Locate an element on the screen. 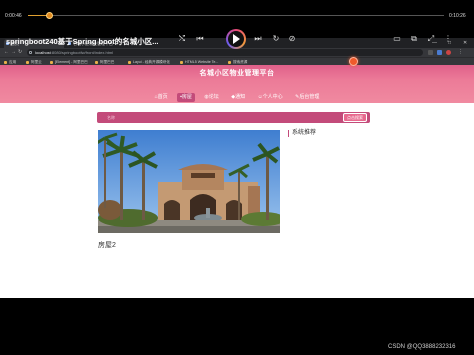  danmaku-icon: ⊘ is located at coordinates (292, 39).